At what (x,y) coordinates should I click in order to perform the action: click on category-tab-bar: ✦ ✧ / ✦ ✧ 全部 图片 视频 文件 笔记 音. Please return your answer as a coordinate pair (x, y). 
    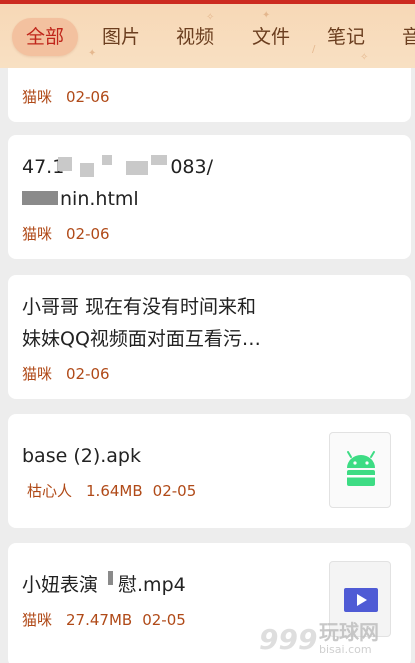
    Looking at the image, I should click on (207, 34).